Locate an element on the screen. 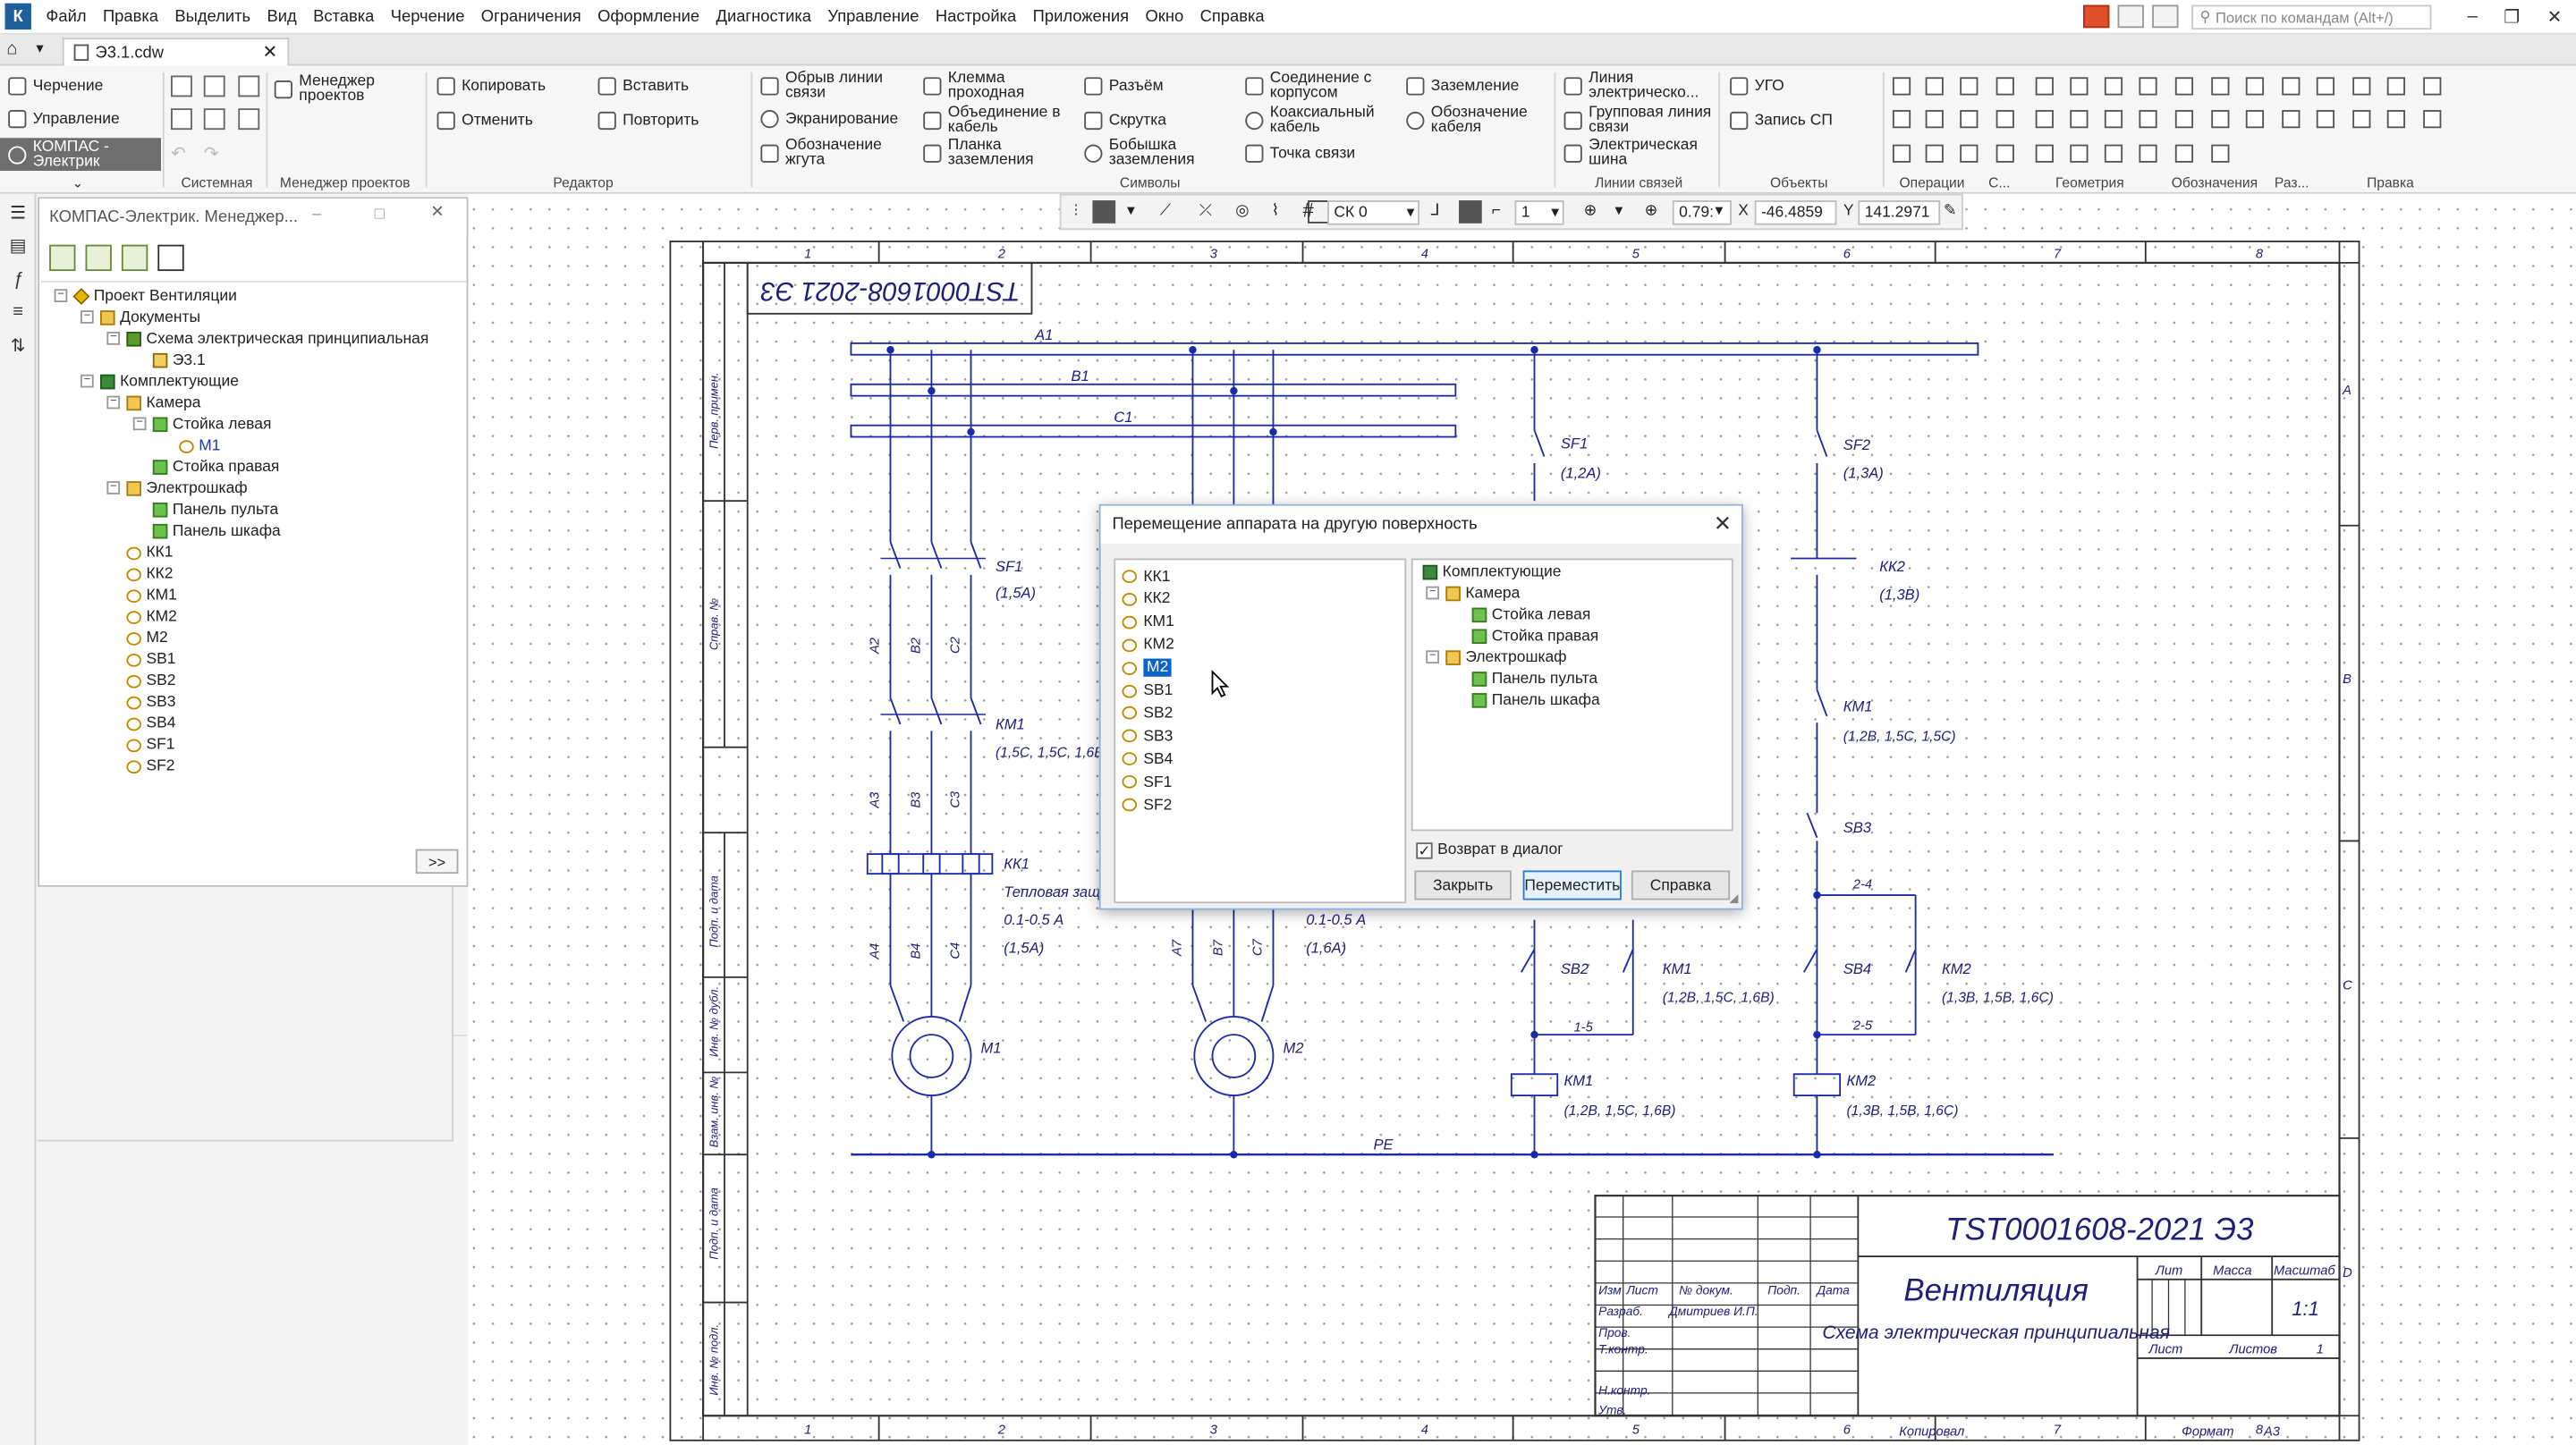 This screenshot has height=1445, width=2576. minimize-button: – is located at coordinates (2473, 17).